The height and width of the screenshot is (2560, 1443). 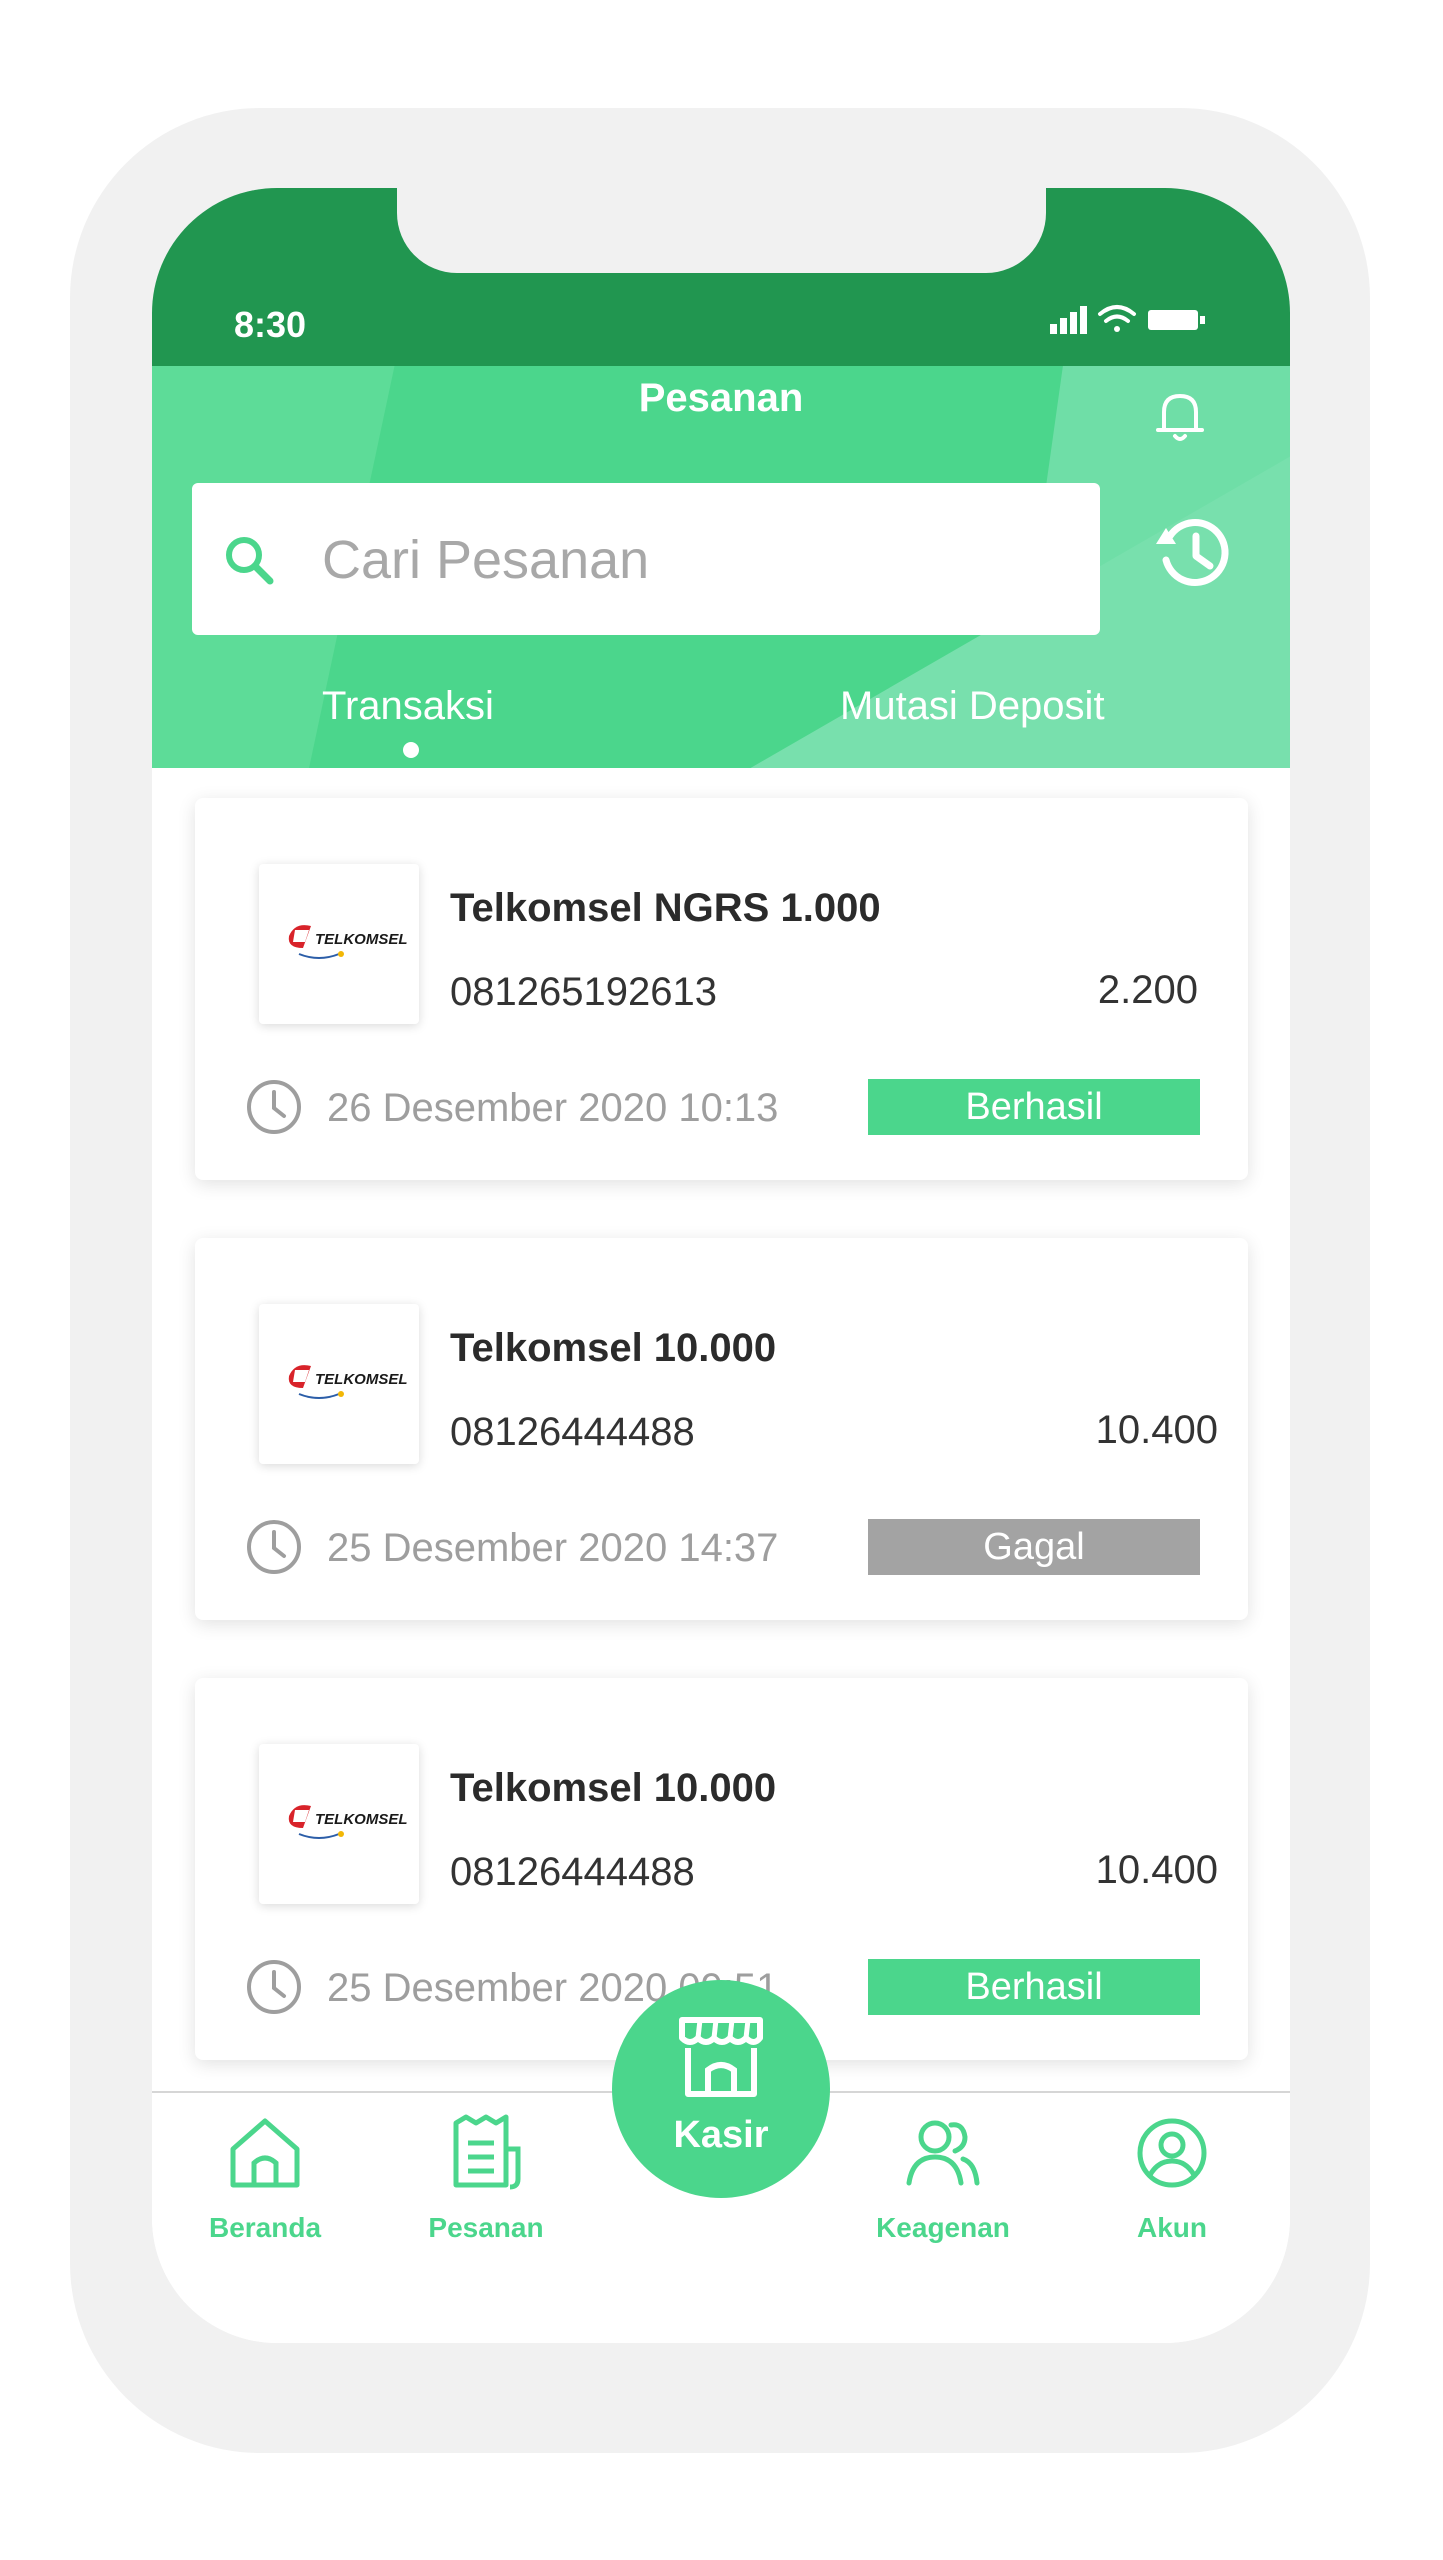 I want to click on page-title: Pesanan, so click(x=721, y=398).